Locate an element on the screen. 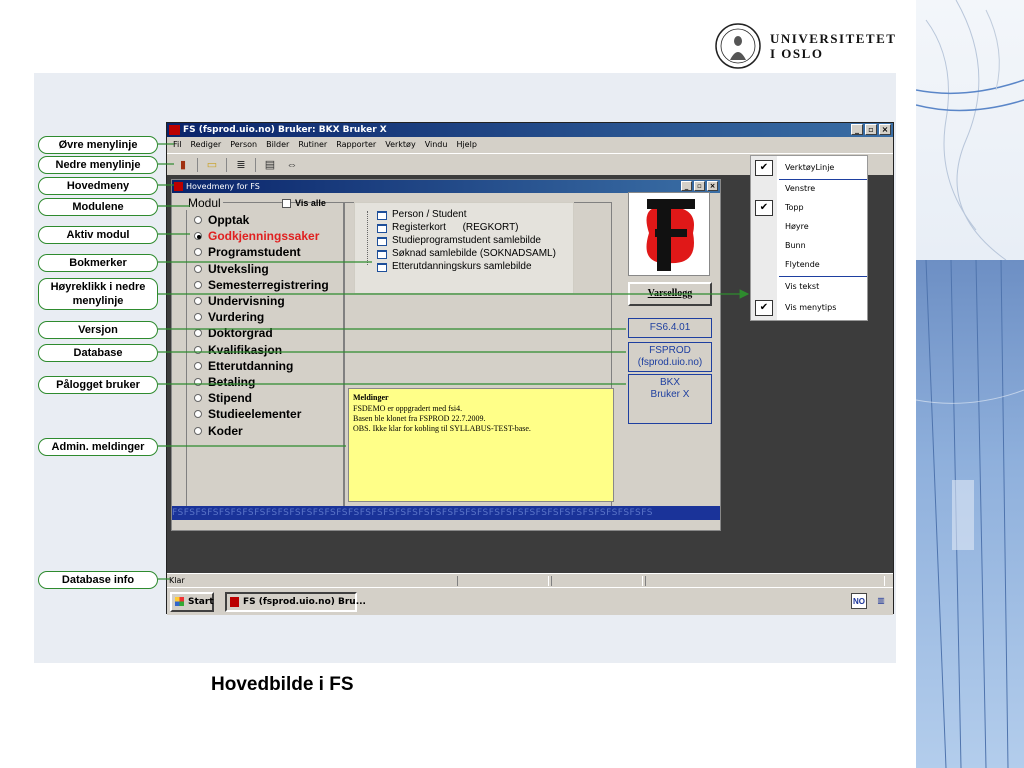 The height and width of the screenshot is (768, 1024). callout-palogget-bruker: Pålogget bruker is located at coordinates (98, 385).